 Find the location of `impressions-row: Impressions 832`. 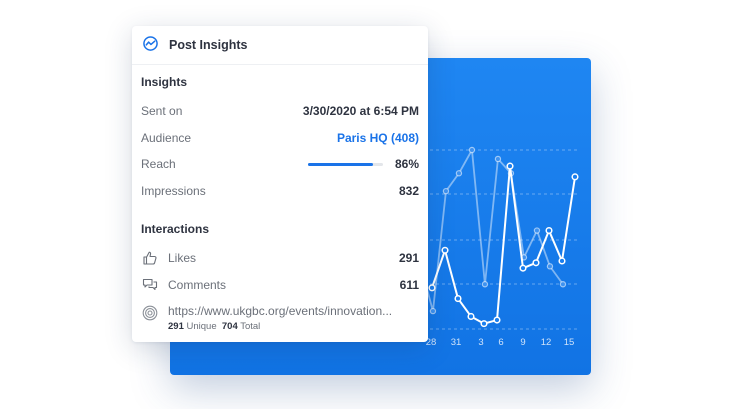

impressions-row: Impressions 832 is located at coordinates (280, 193).